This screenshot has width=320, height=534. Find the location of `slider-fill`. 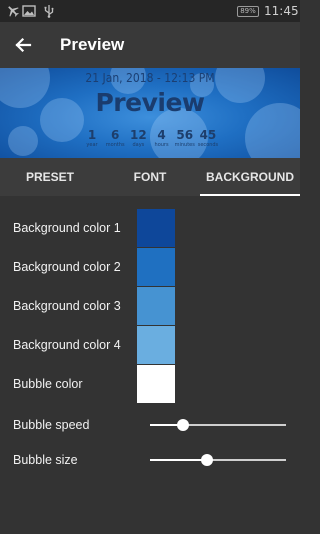

slider-fill is located at coordinates (179, 460).